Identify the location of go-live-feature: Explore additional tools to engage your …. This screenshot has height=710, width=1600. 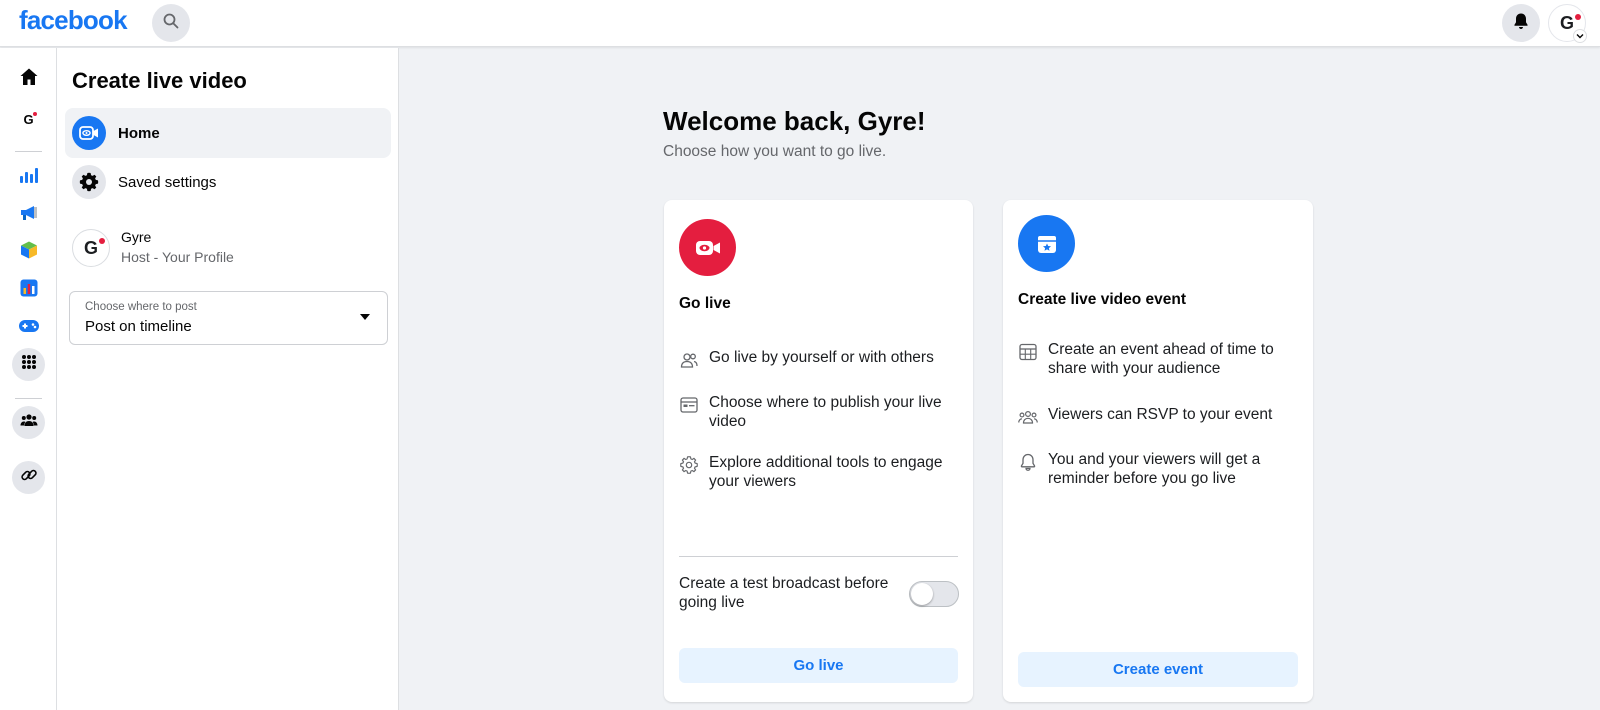
(818, 472).